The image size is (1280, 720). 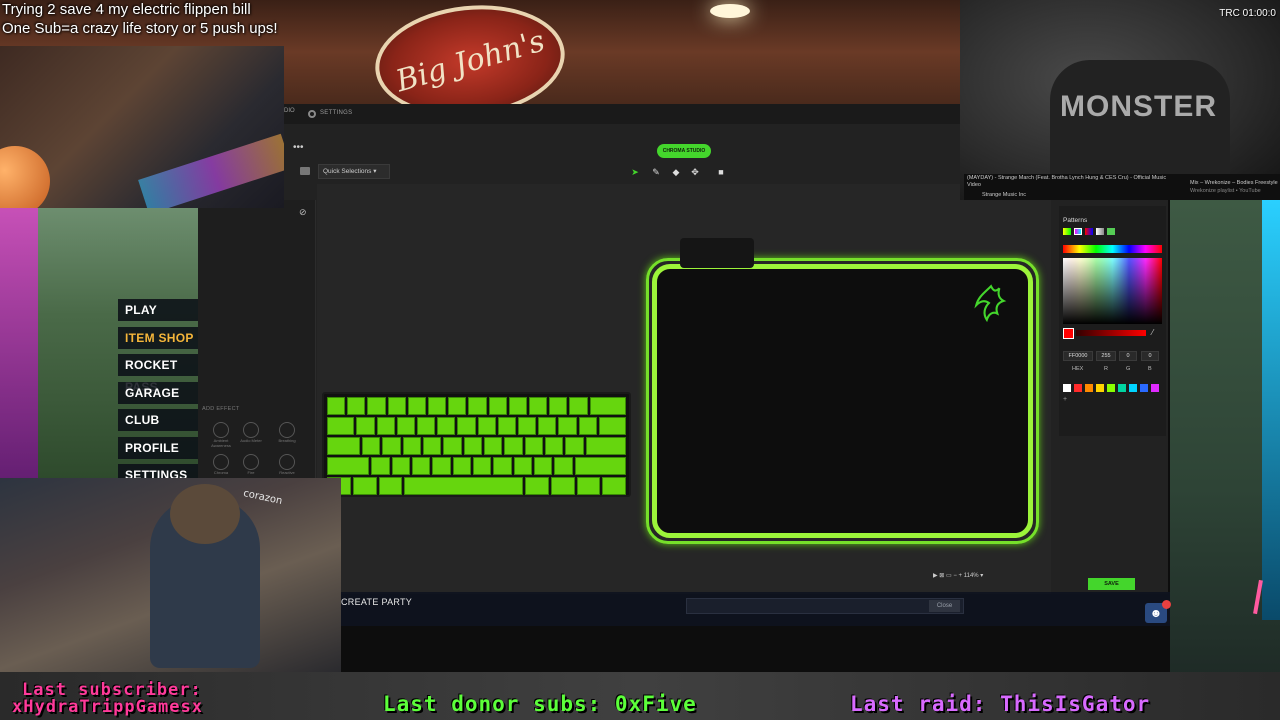 What do you see at coordinates (721, 172) in the screenshot?
I see `trash-icon: ■` at bounding box center [721, 172].